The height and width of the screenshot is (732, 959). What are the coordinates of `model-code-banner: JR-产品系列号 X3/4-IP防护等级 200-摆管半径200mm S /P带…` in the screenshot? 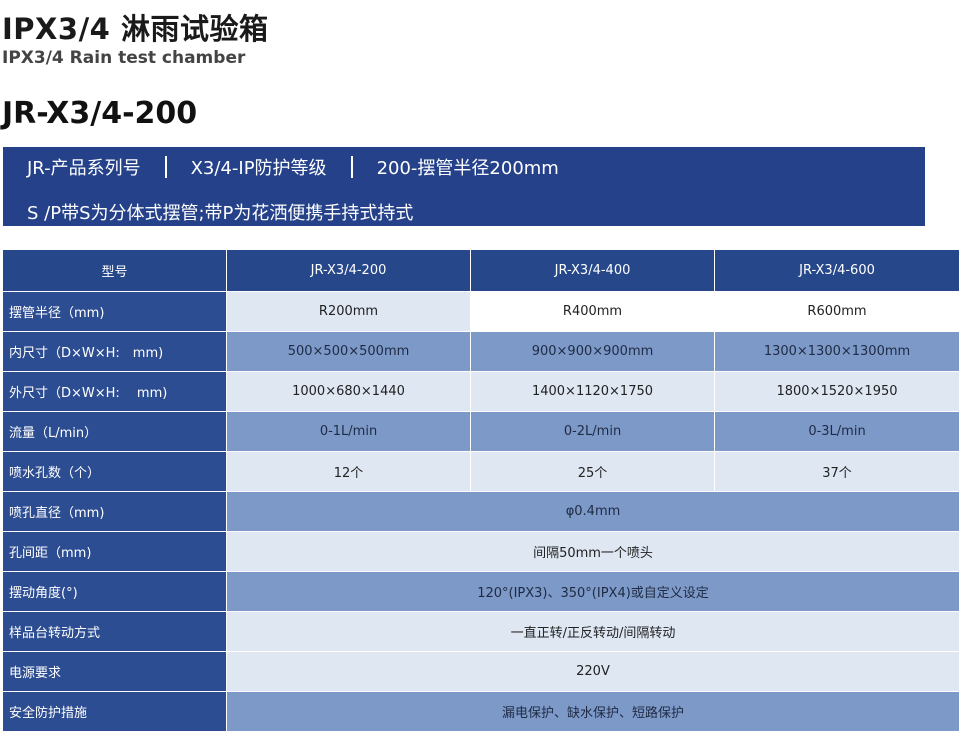 It's located at (464, 186).